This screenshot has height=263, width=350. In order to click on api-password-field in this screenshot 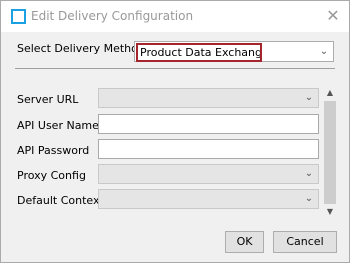, I will do `click(208, 149)`.